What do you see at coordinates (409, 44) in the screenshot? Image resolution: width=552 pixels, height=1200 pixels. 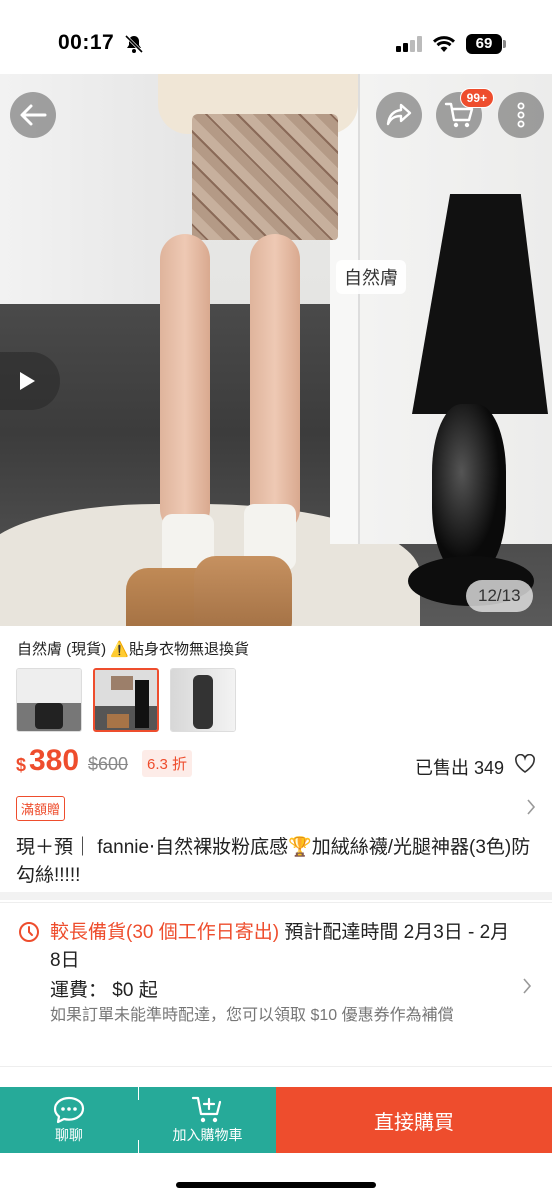 I see `signal-icon` at bounding box center [409, 44].